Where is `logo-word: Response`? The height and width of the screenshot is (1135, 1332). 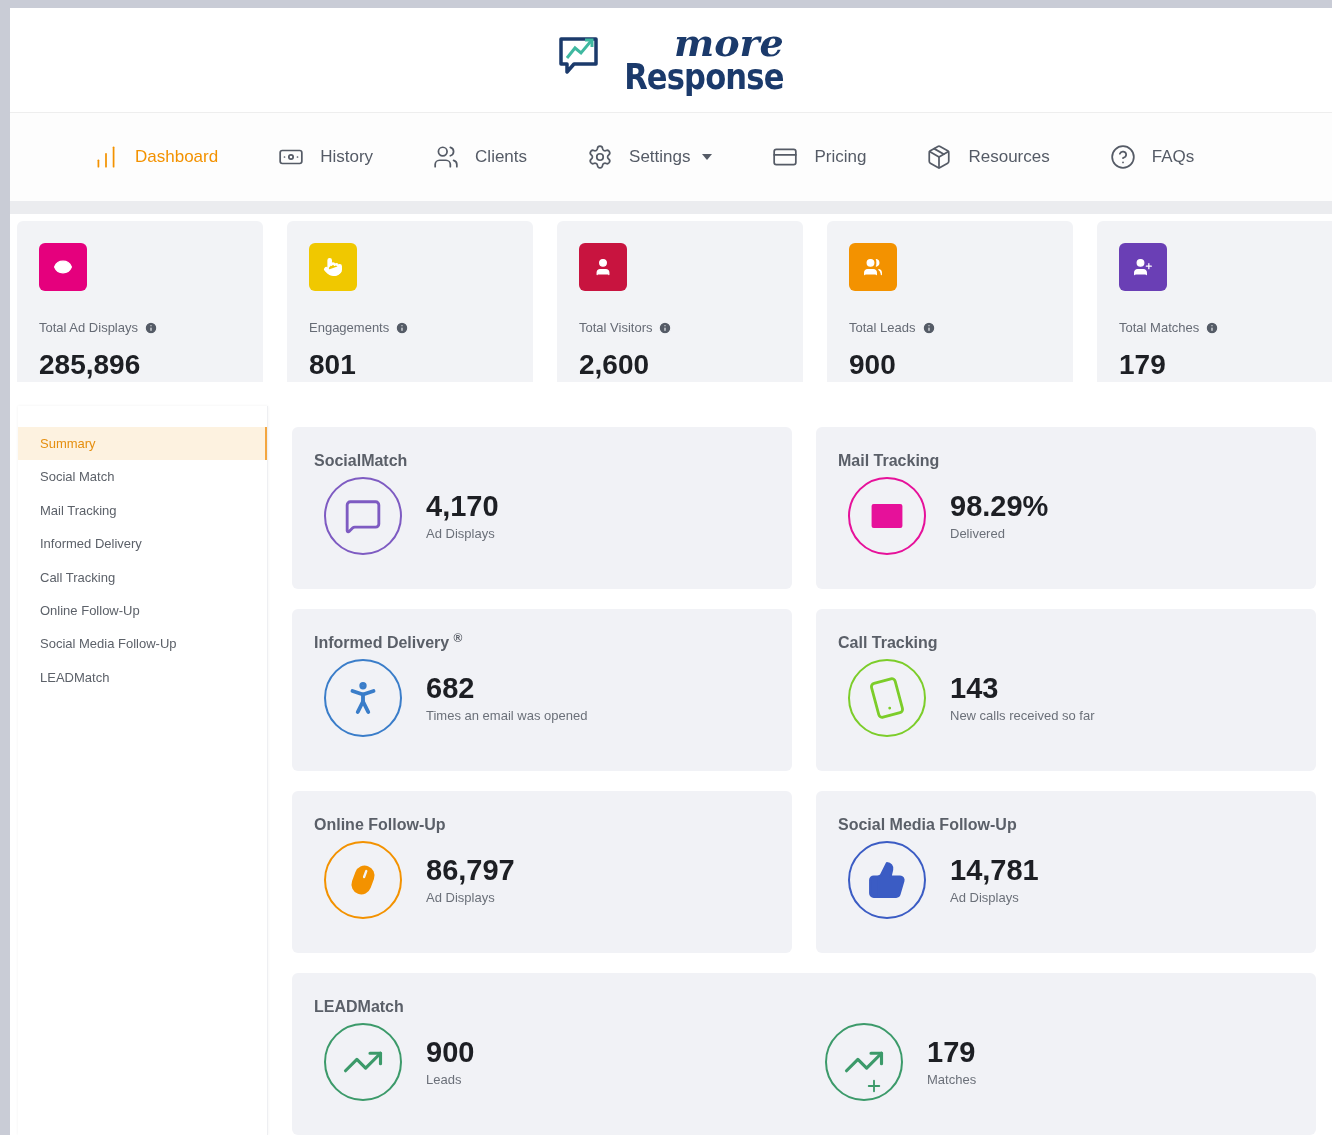
logo-word: Response is located at coordinates (704, 77).